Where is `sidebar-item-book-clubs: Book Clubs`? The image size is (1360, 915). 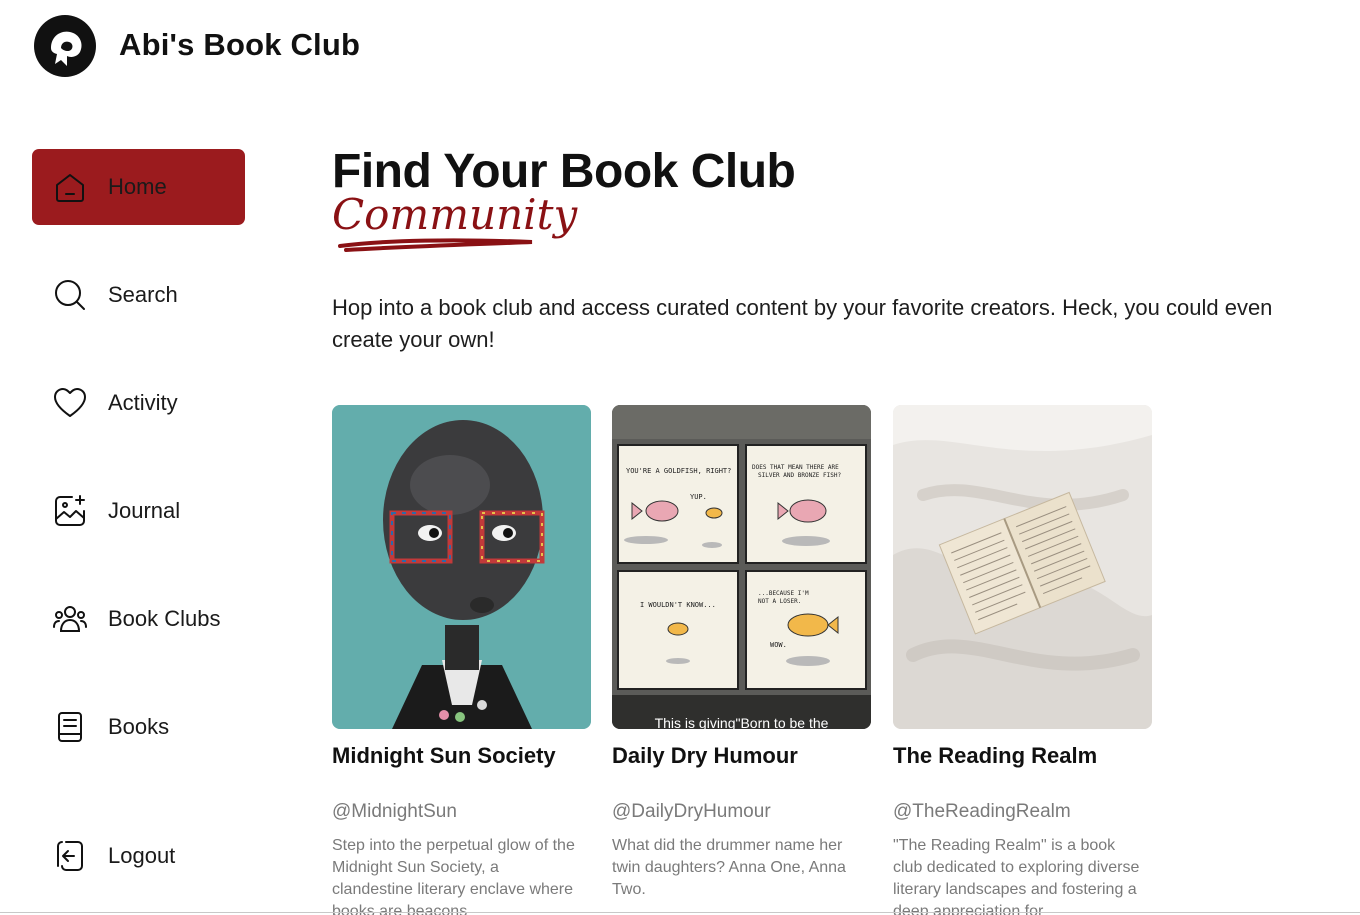 sidebar-item-book-clubs: Book Clubs is located at coordinates (138, 619).